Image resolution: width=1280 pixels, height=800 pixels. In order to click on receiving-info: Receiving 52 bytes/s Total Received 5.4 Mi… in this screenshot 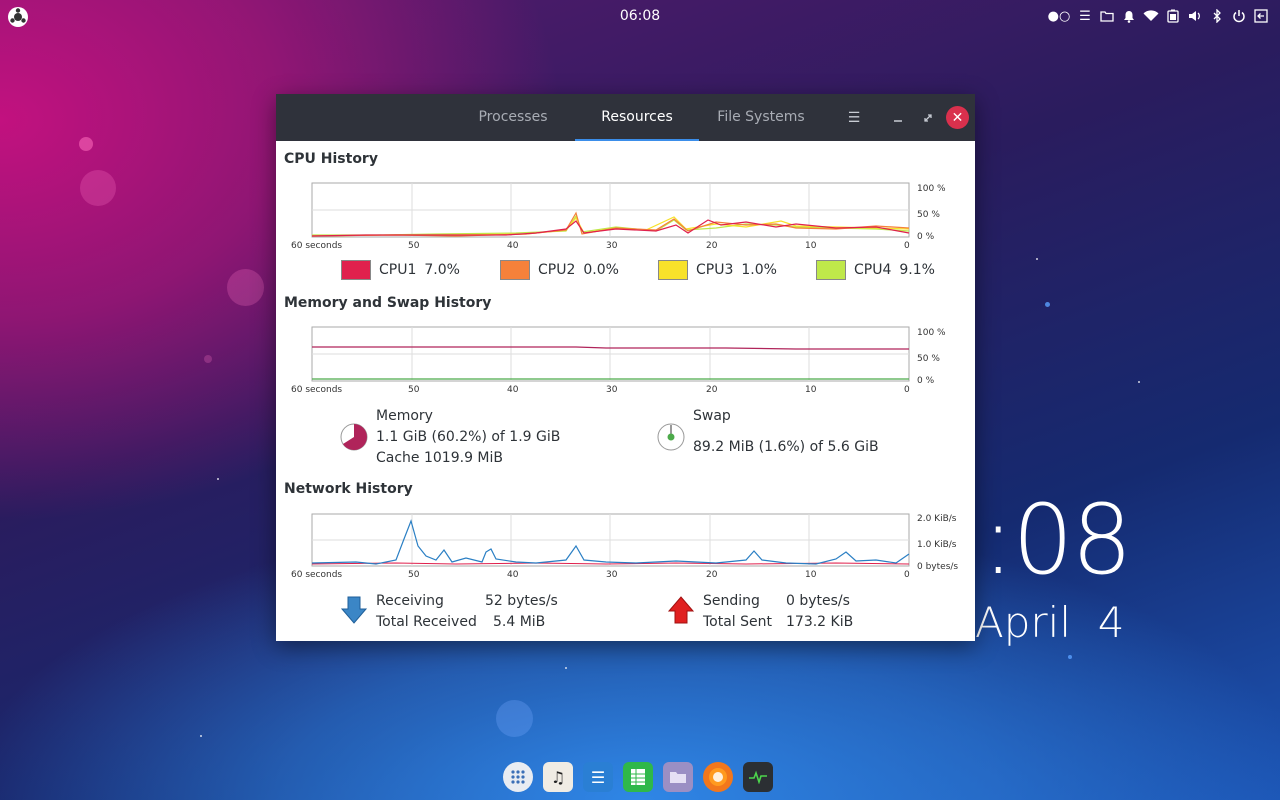, I will do `click(467, 612)`.